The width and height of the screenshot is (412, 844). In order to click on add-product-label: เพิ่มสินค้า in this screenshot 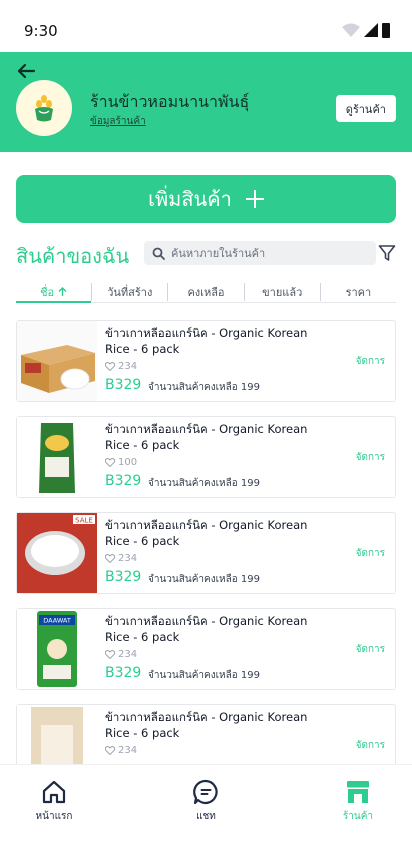, I will do `click(190, 199)`.